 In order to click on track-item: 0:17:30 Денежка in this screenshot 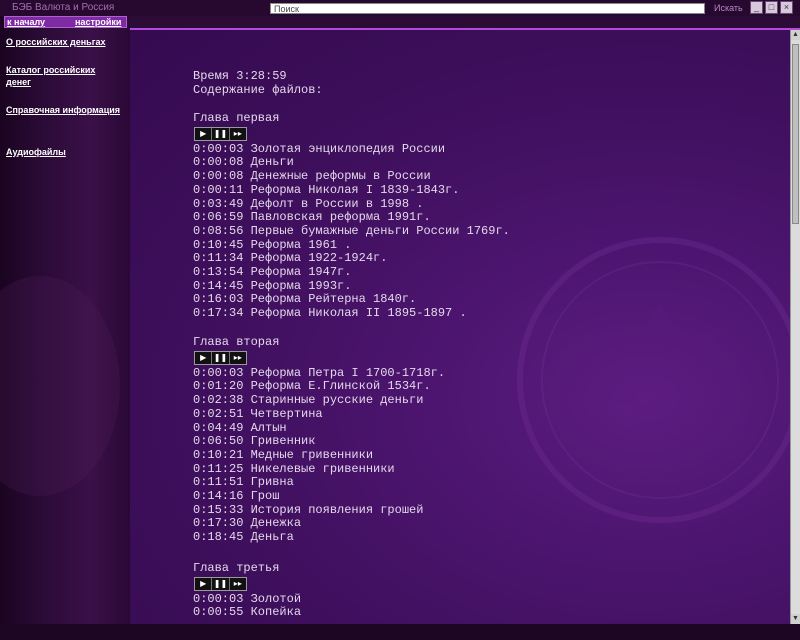, I will do `click(319, 524)`.